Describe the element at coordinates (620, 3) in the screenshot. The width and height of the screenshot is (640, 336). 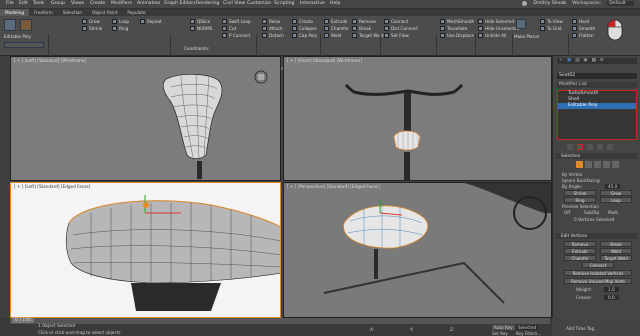
I see `workspace-select: Default` at that location.